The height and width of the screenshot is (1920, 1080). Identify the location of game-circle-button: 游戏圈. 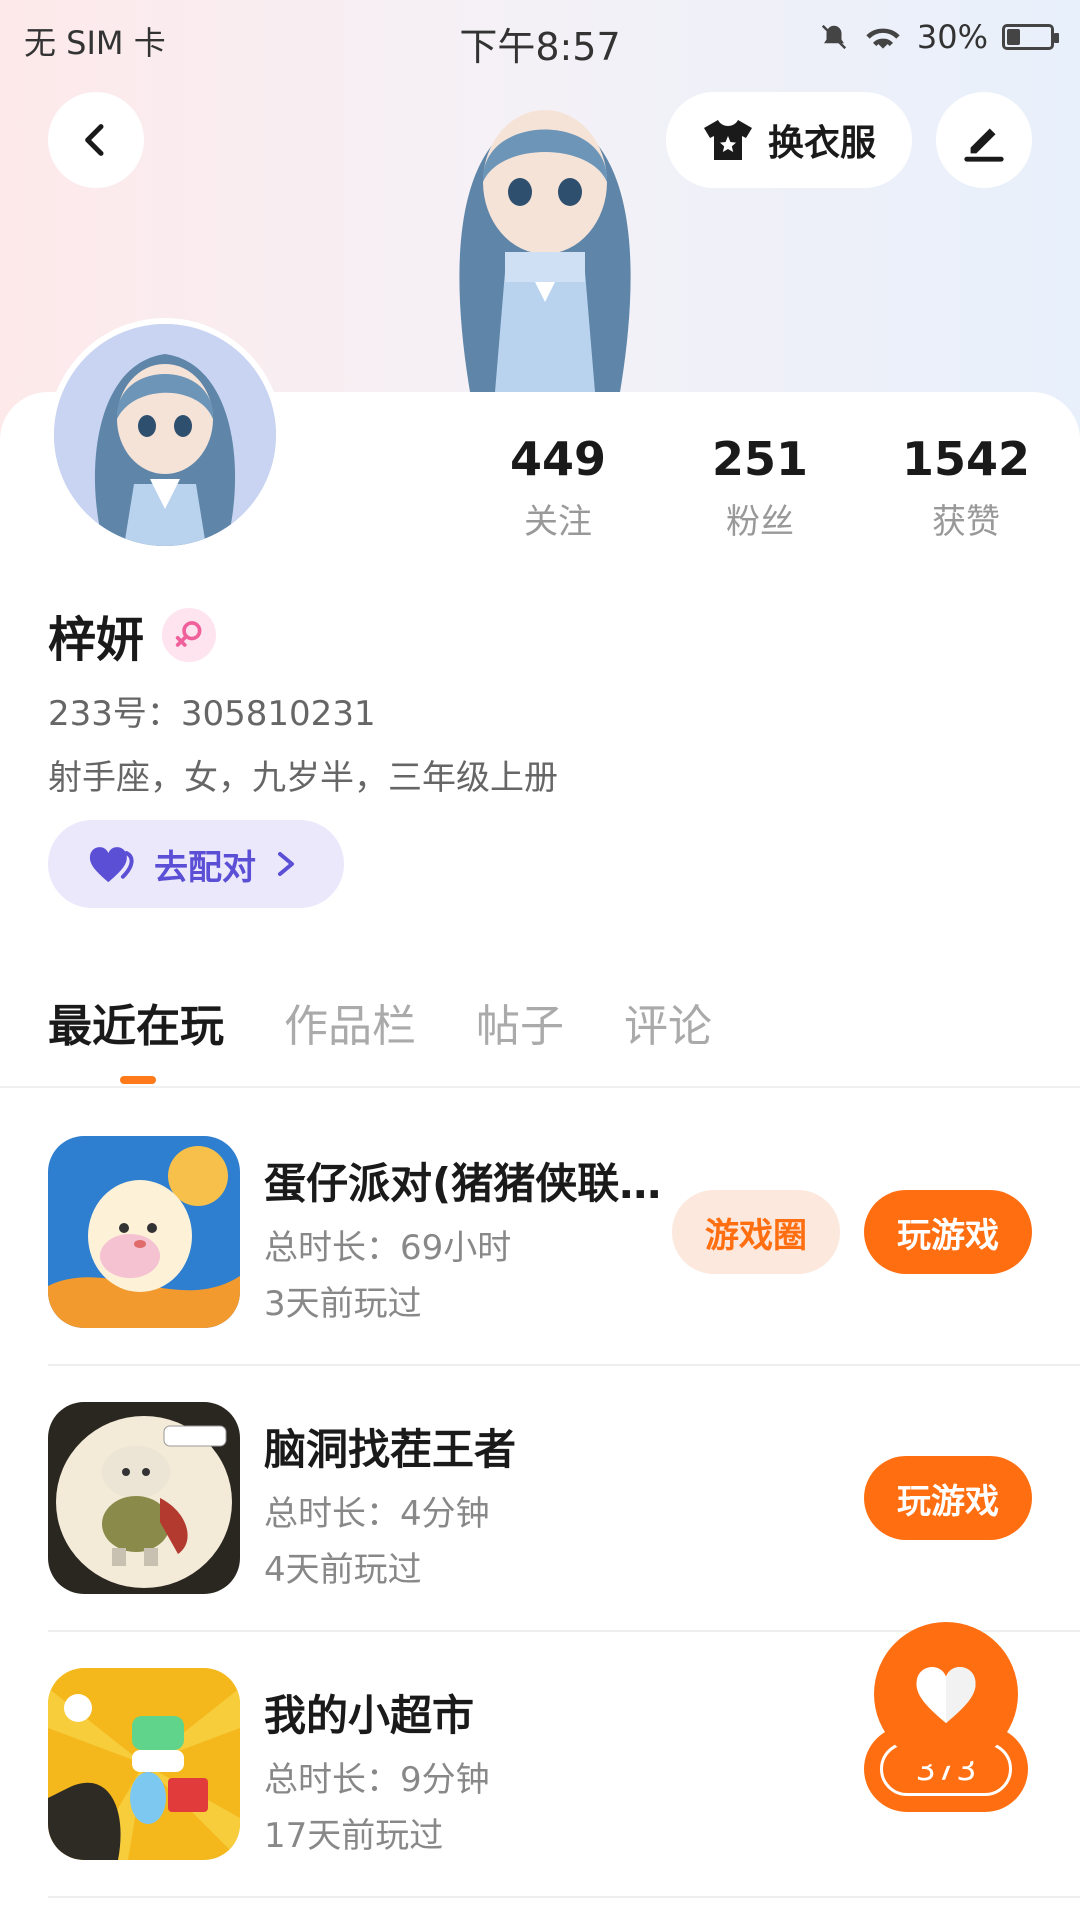
(756, 1232).